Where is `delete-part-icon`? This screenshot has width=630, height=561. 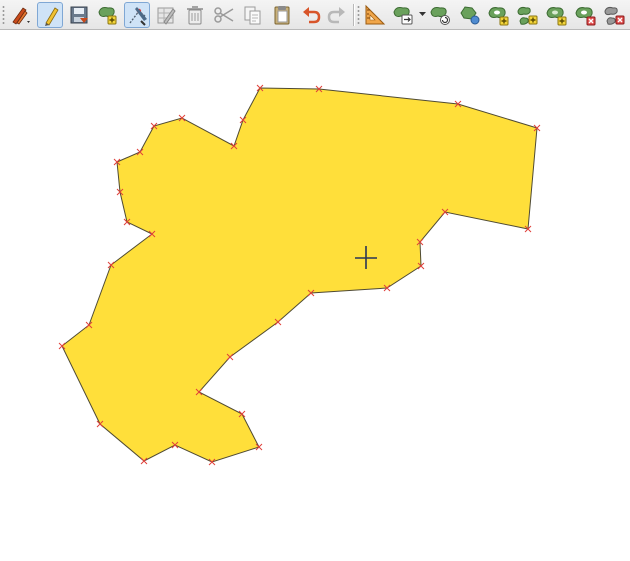 delete-part-icon is located at coordinates (614, 15).